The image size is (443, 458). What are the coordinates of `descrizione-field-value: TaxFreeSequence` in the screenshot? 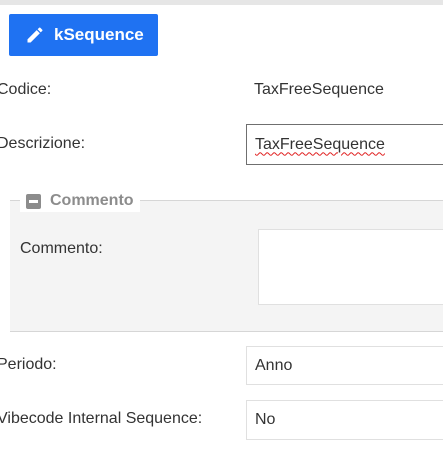 It's located at (320, 144).